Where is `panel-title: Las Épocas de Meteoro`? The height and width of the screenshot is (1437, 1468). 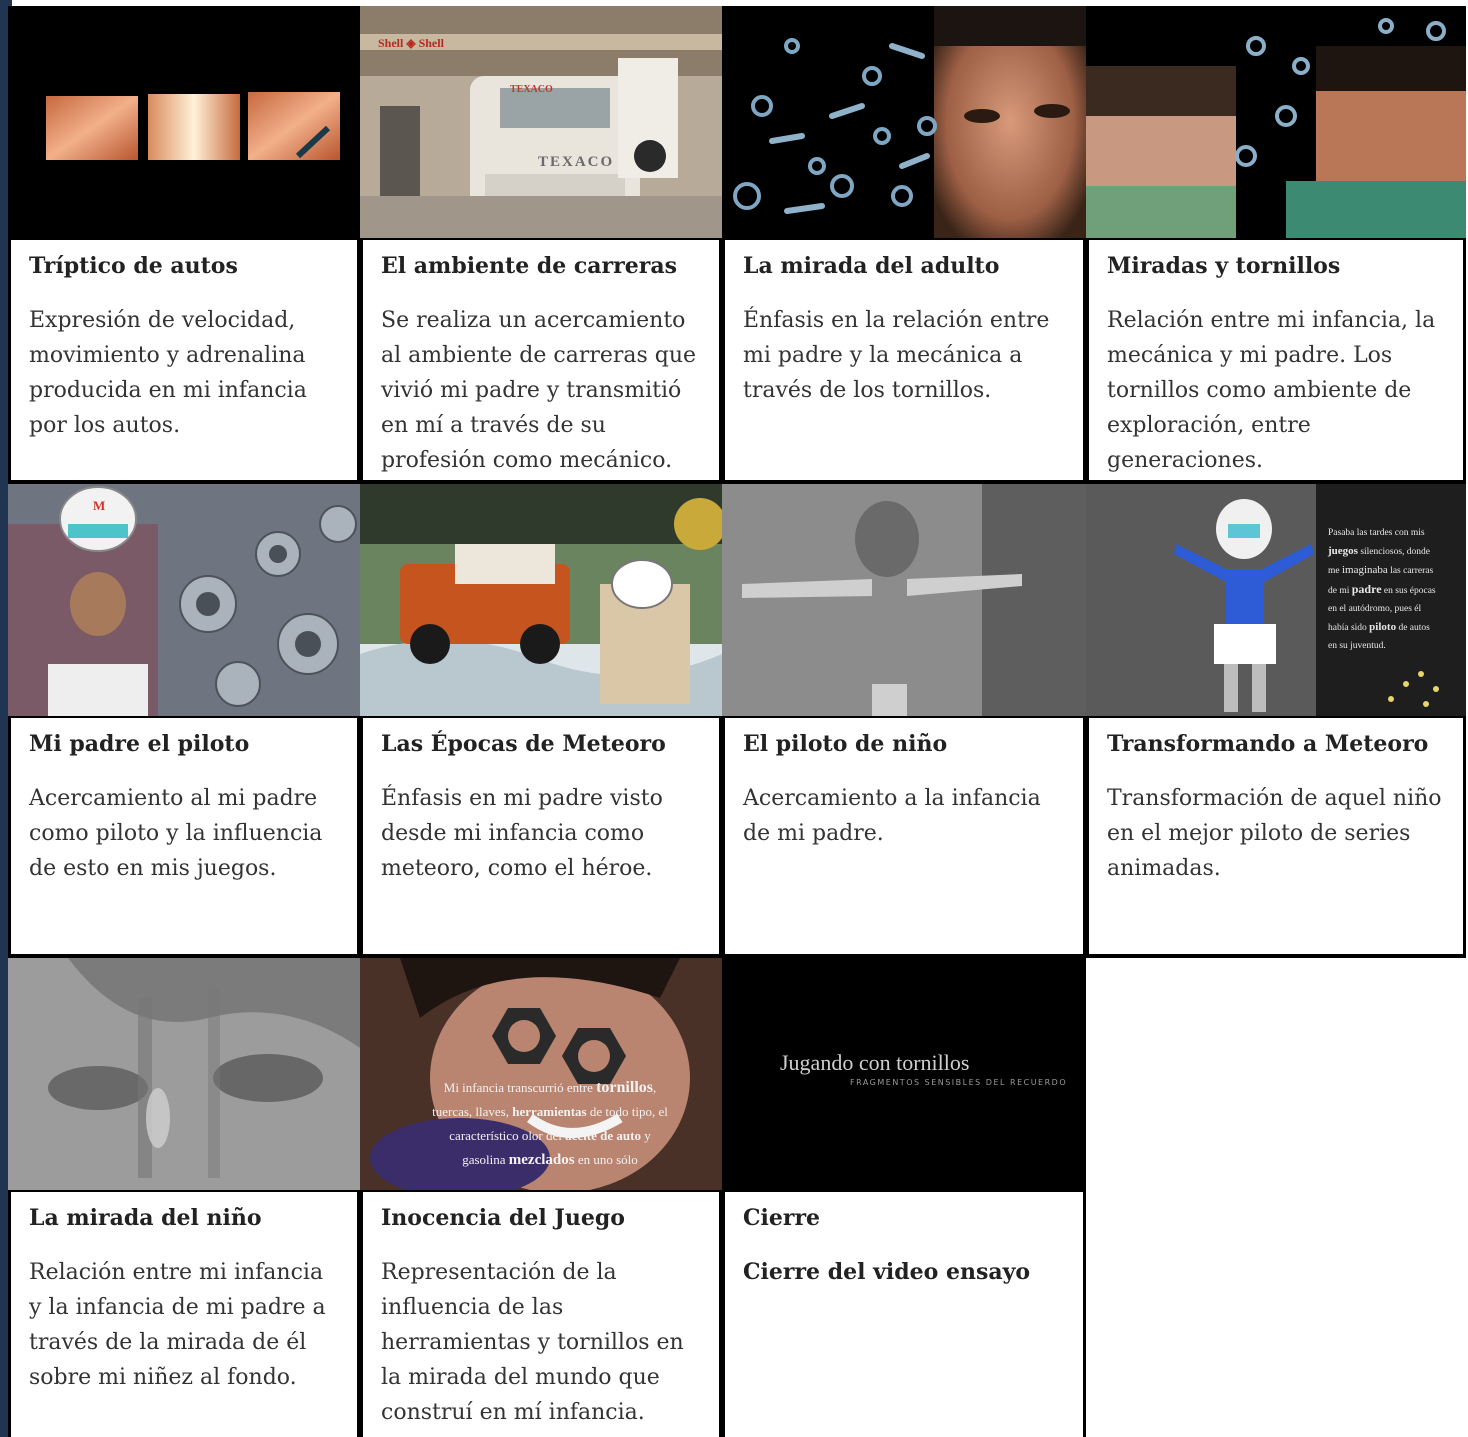
panel-title: Las Épocas de Meteoro is located at coordinates (523, 744).